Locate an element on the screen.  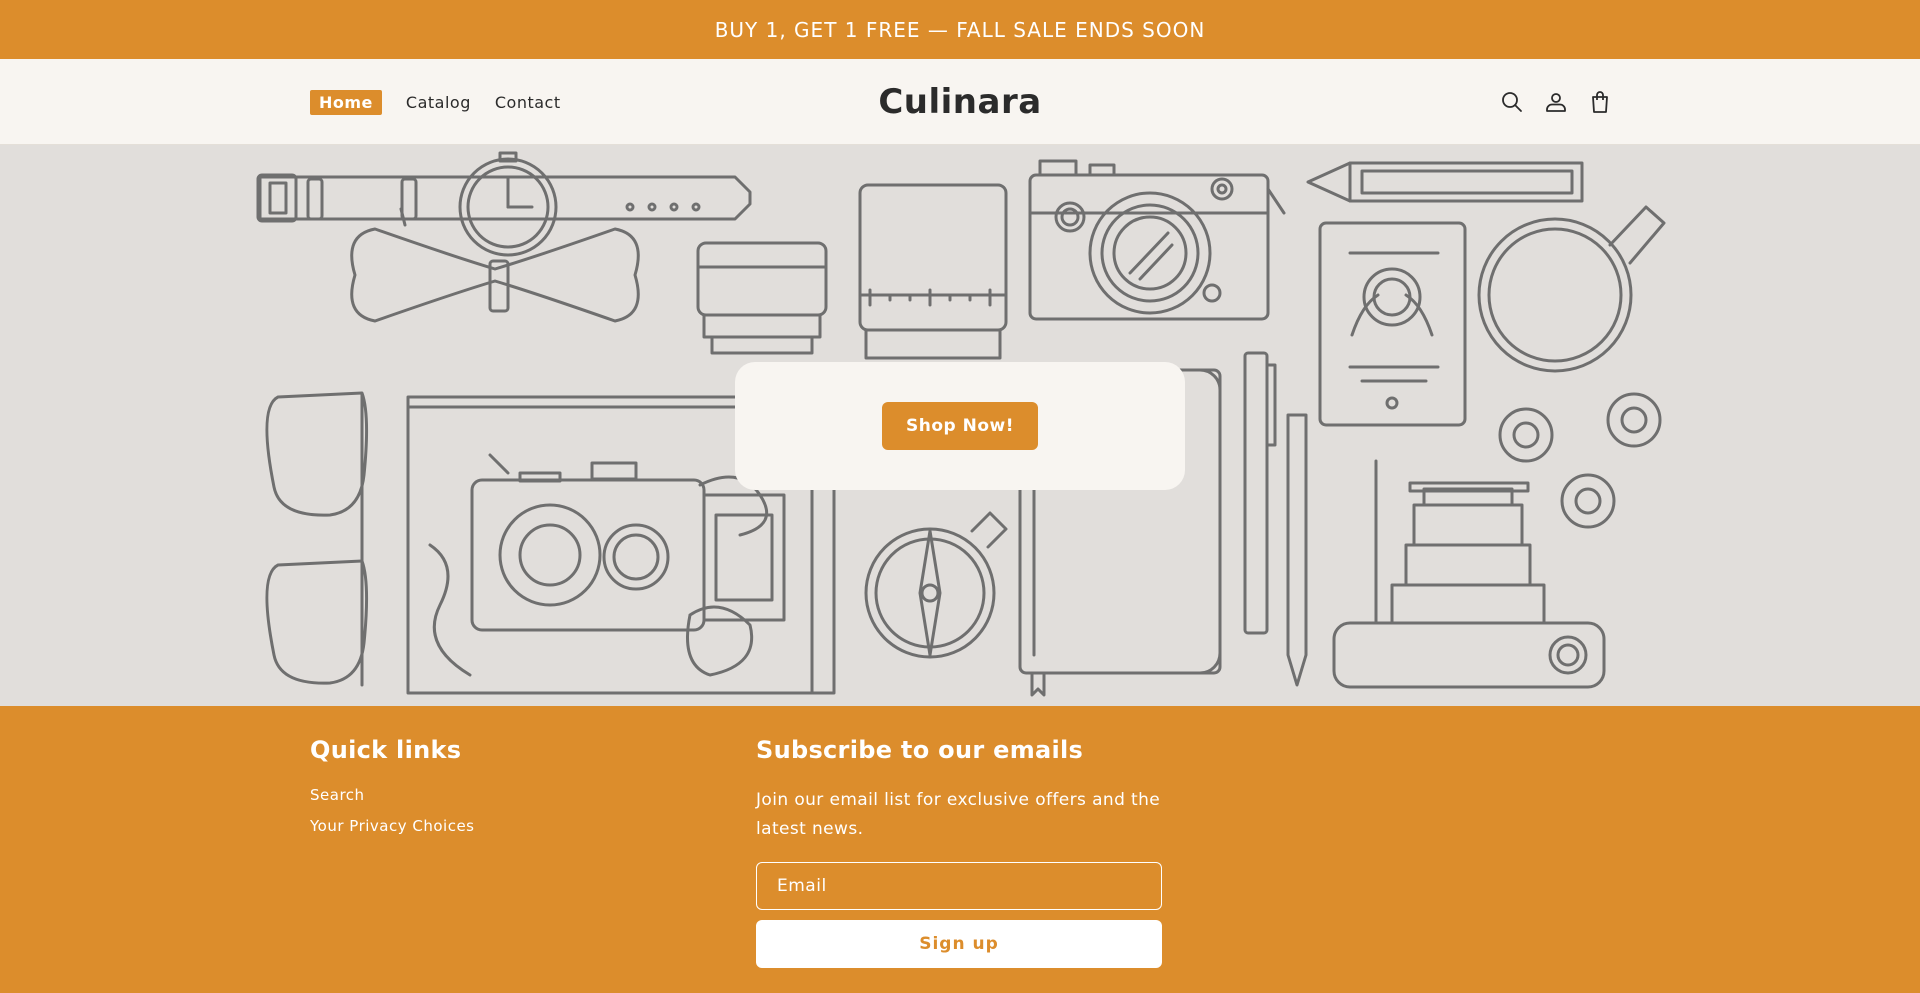
bowtie-illustration is located at coordinates (495, 265).